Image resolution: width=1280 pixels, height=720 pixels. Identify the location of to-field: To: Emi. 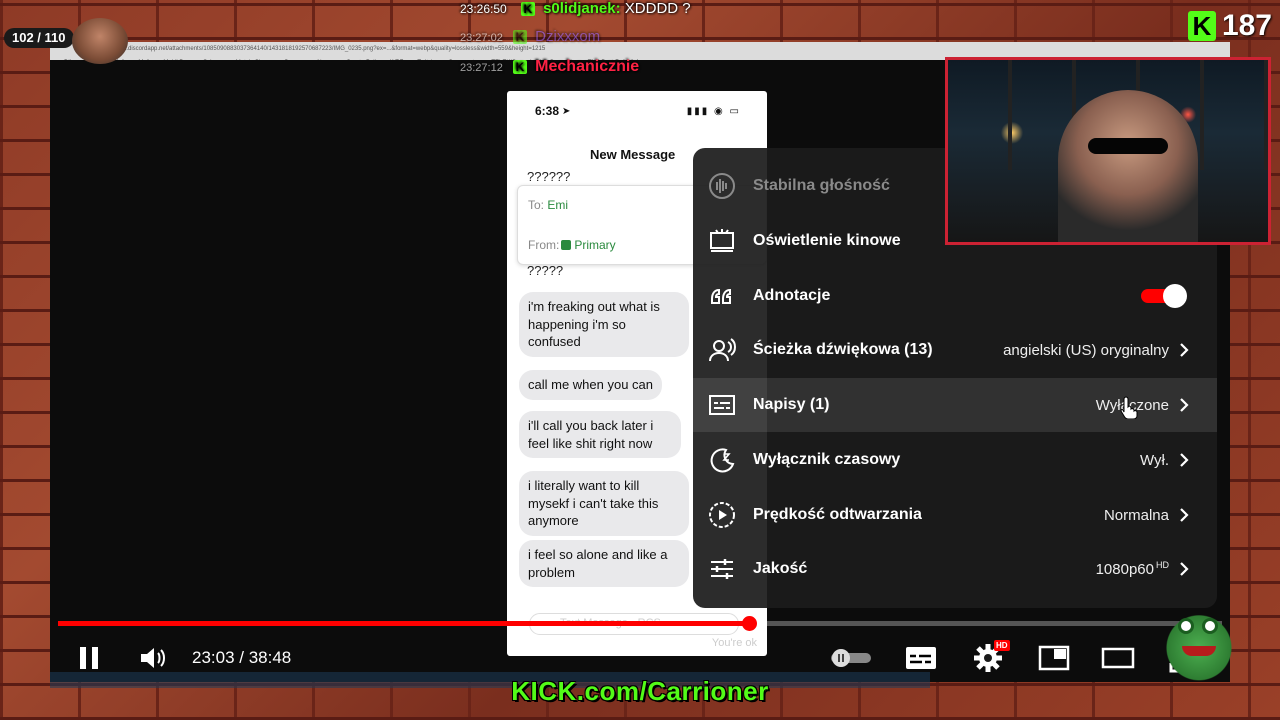
(548, 205).